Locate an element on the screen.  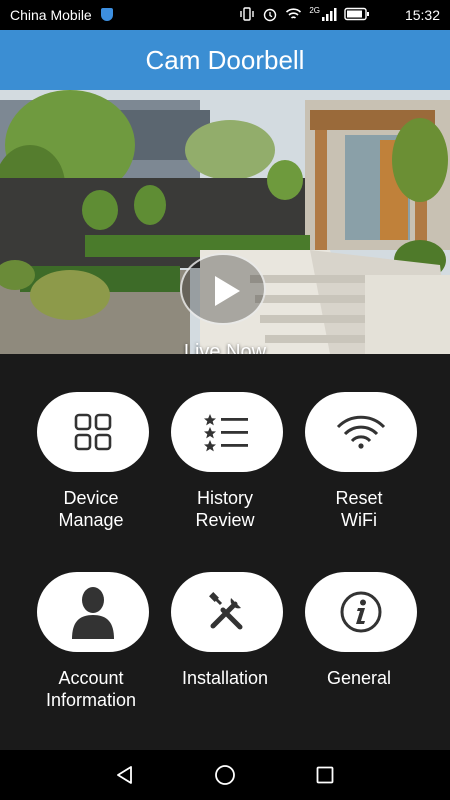
history-review-icon-container is located at coordinates (227, 432).